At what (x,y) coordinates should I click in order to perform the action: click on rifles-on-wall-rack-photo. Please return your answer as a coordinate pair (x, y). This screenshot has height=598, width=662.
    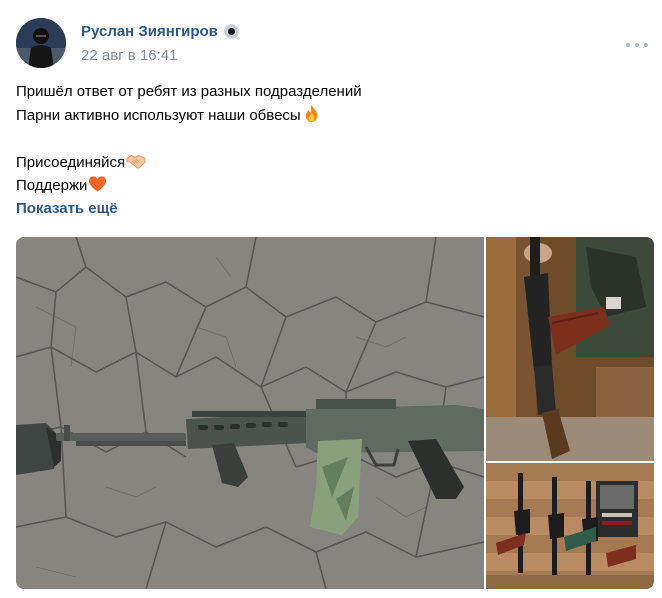
    Looking at the image, I should click on (570, 526).